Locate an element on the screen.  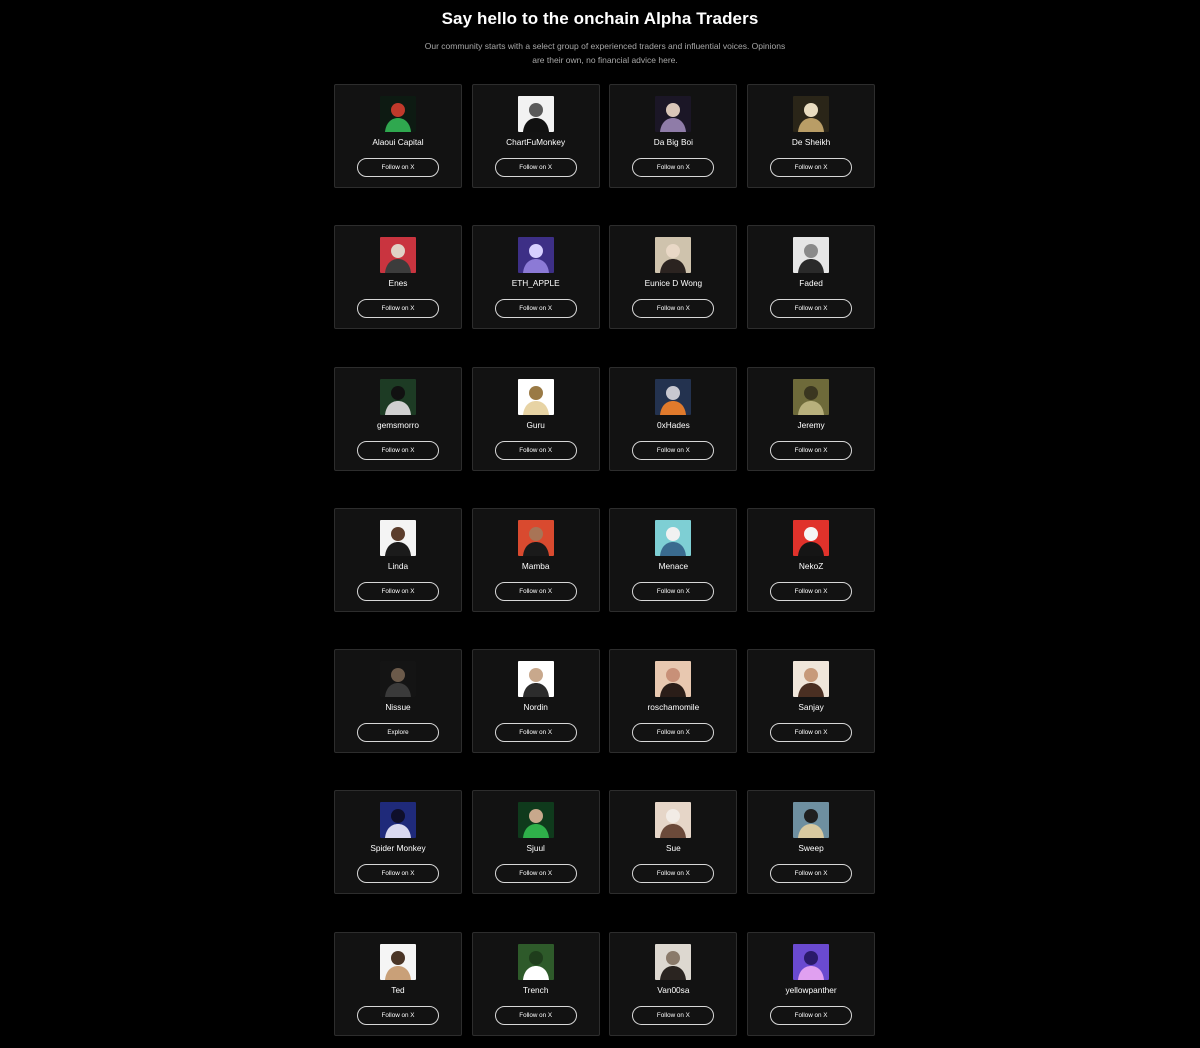
trader-card: Sjuul Follow on X is located at coordinates (535, 842).